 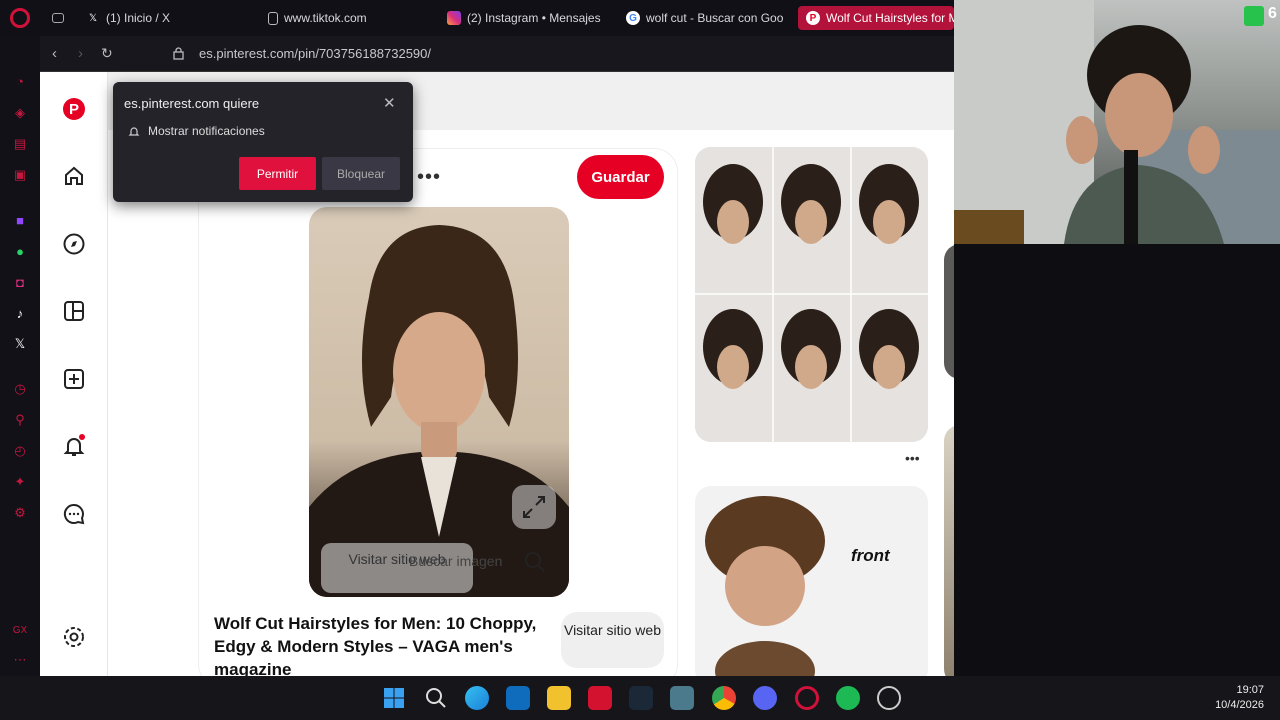 What do you see at coordinates (74, 637) in the screenshot?
I see `settings-icon` at bounding box center [74, 637].